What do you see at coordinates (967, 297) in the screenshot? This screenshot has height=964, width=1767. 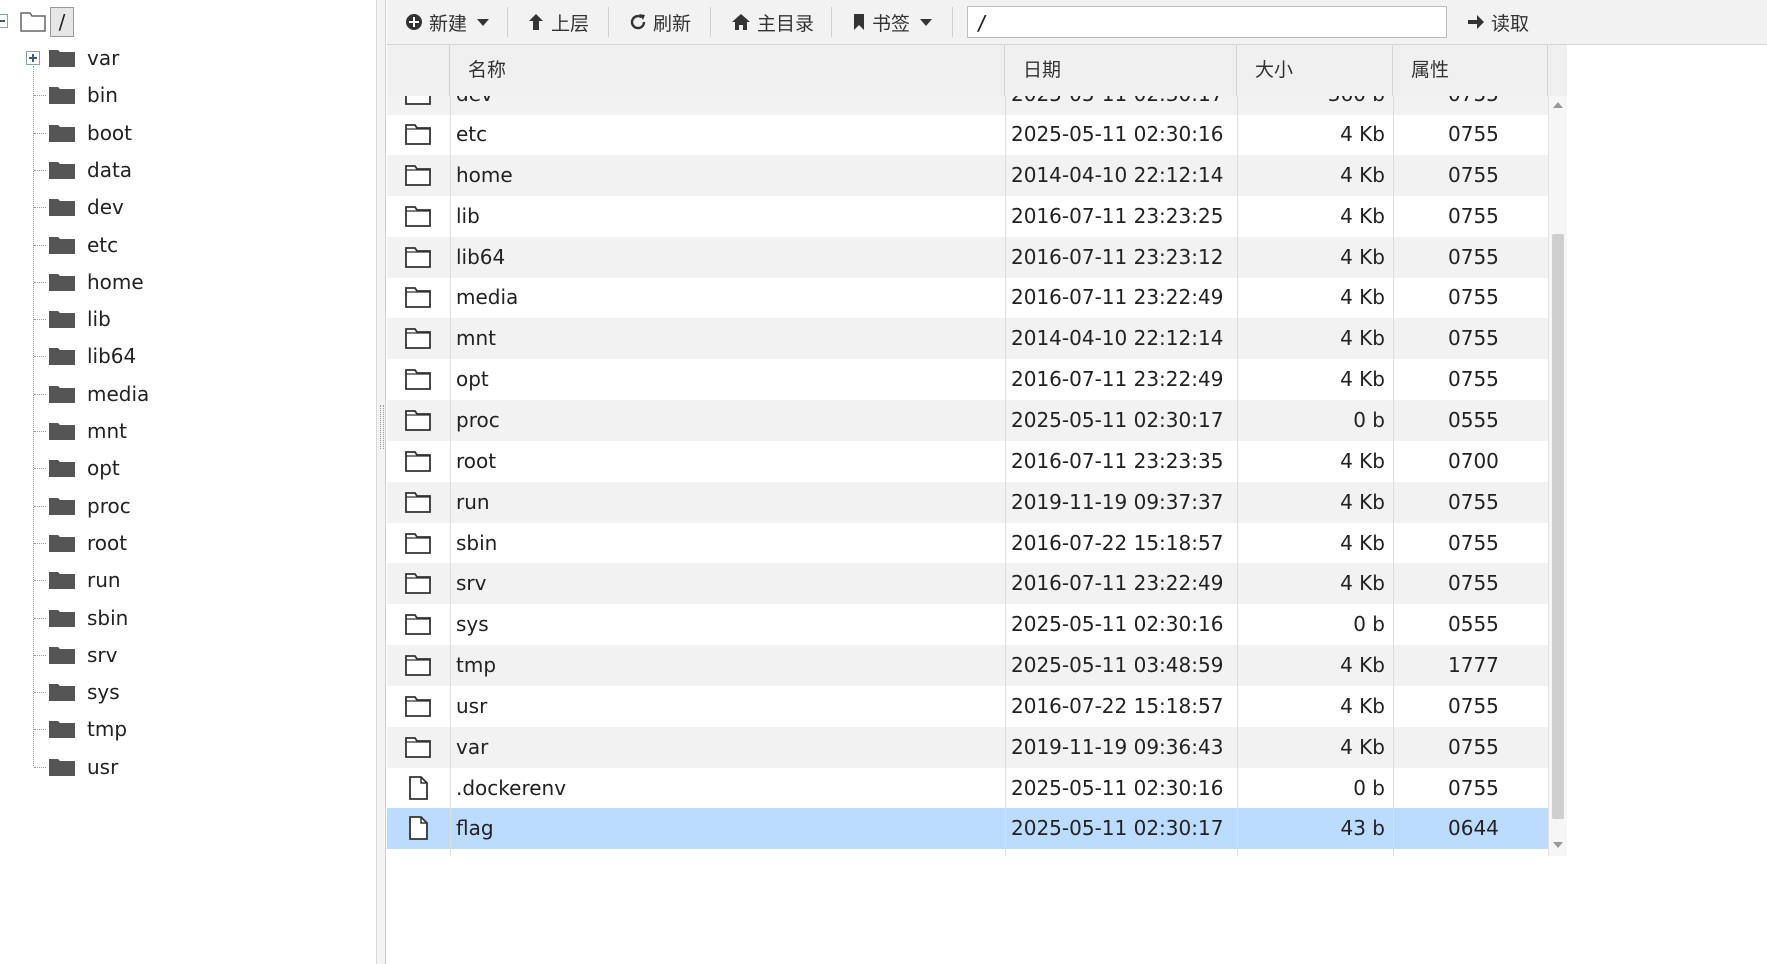 I see `folder-row: media 2016-07-11 23:22:49 4 Kb 0755` at bounding box center [967, 297].